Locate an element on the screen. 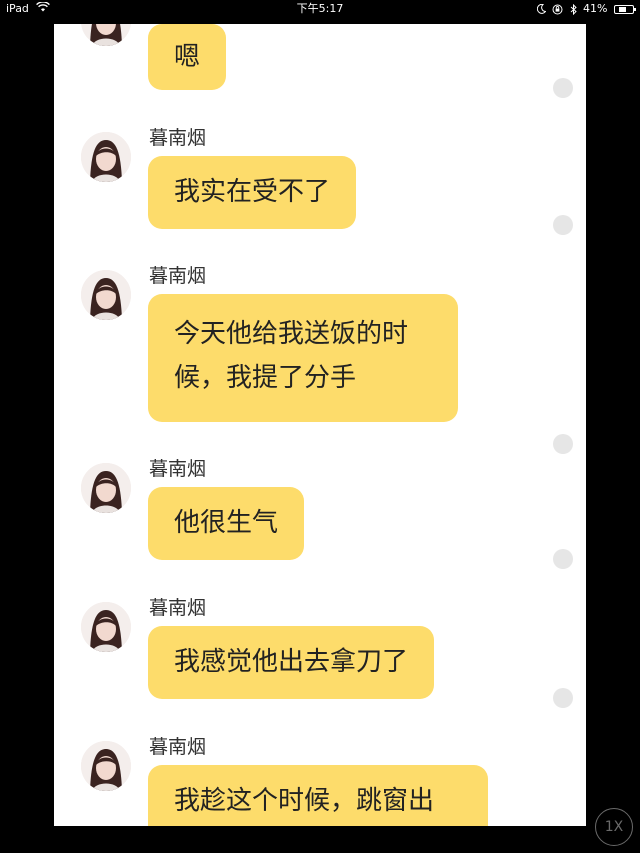  status-bar: iPad 下午5:17 41% is located at coordinates (320, 9).